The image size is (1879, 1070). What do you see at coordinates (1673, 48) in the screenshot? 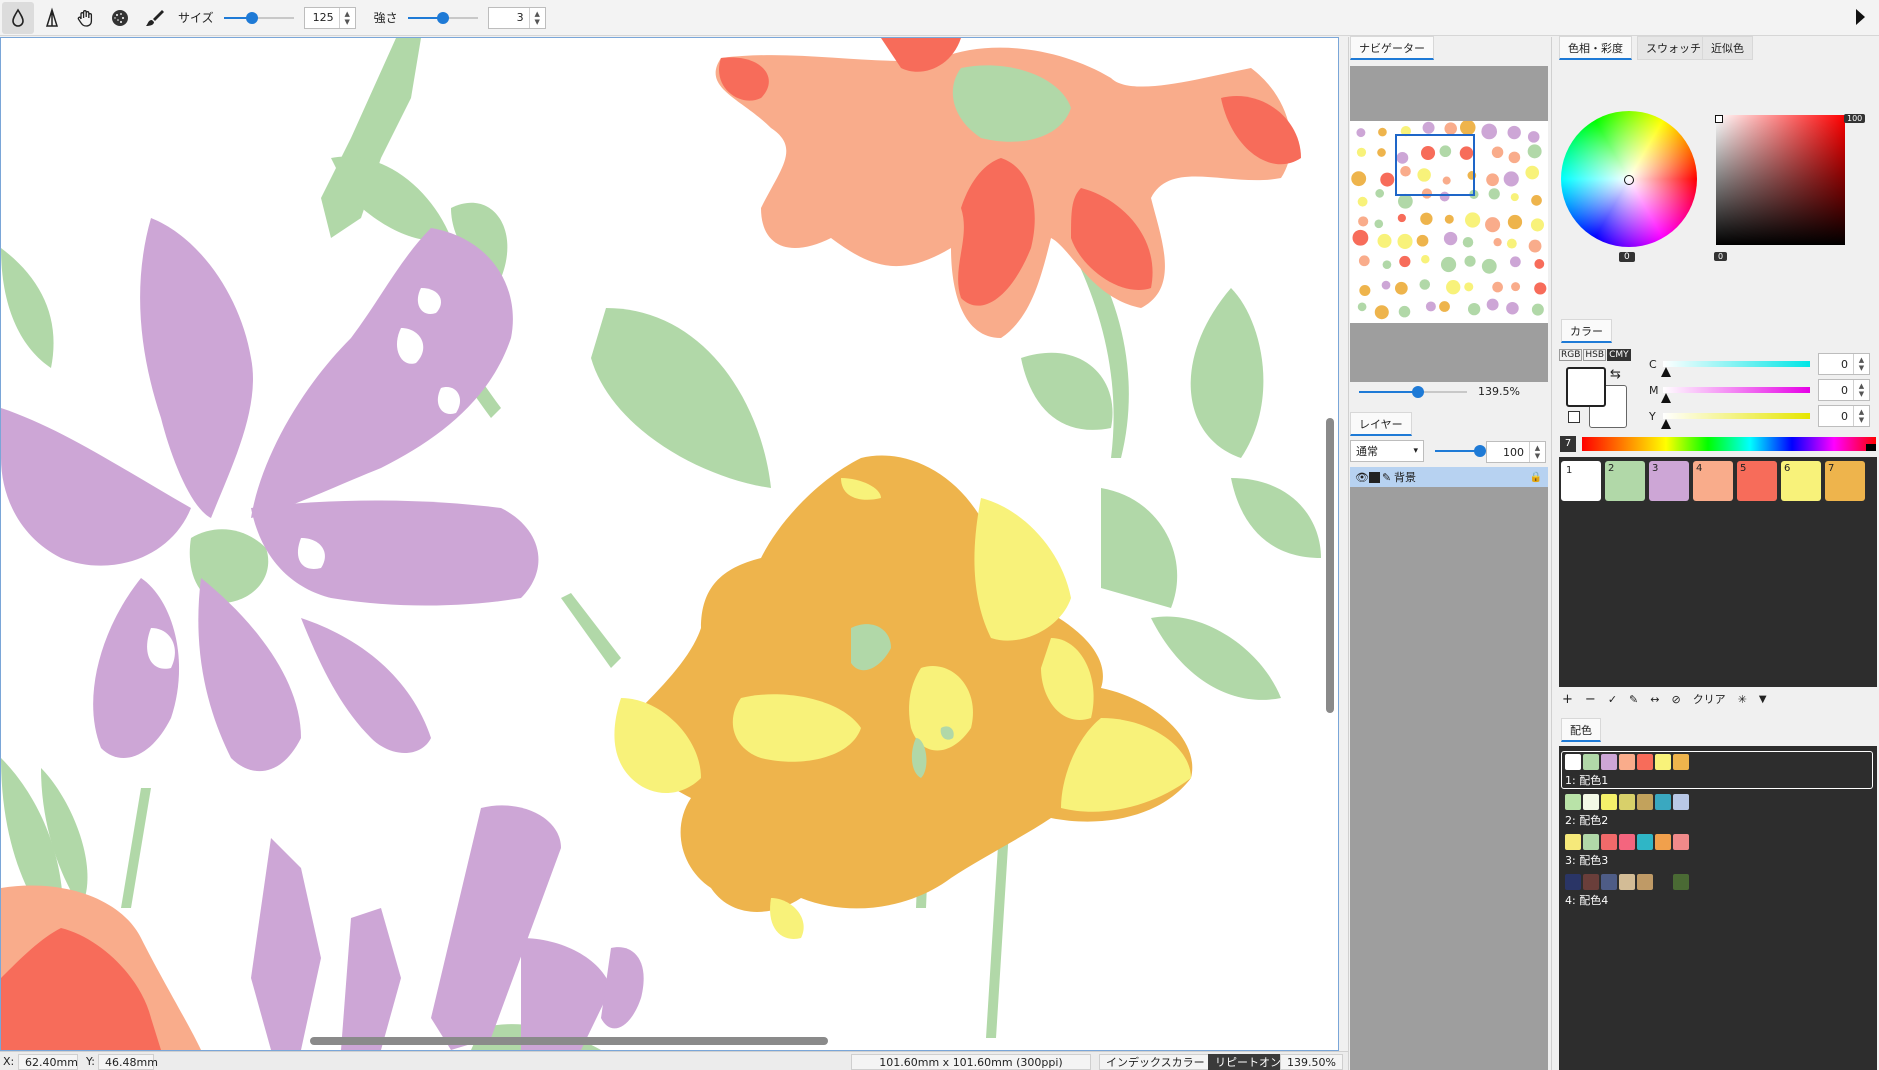
I see `tab-swatches: スウォッチ` at bounding box center [1673, 48].